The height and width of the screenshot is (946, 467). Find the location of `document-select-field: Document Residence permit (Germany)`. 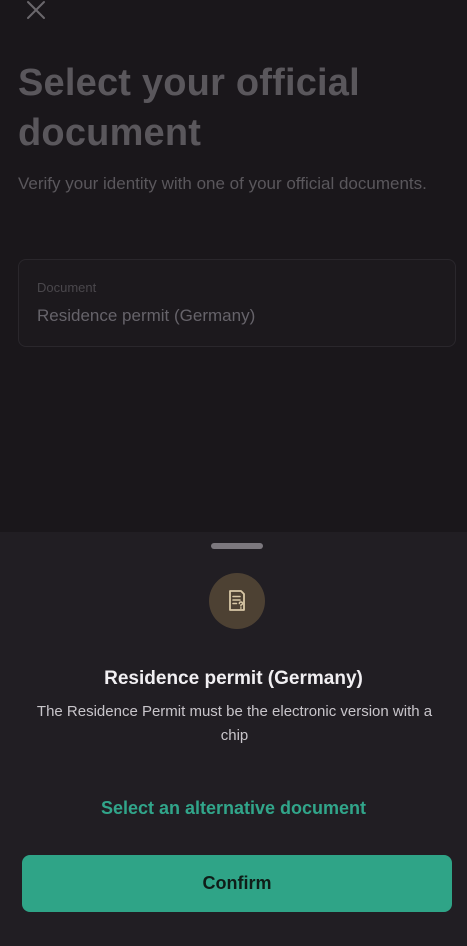

document-select-field: Document Residence permit (Germany) is located at coordinates (237, 303).